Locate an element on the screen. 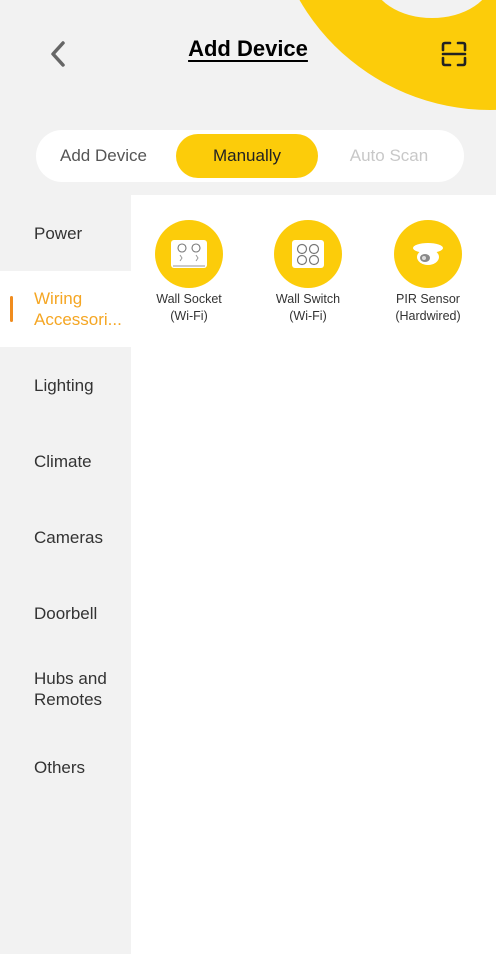  pir-sensor-icon is located at coordinates (428, 254).